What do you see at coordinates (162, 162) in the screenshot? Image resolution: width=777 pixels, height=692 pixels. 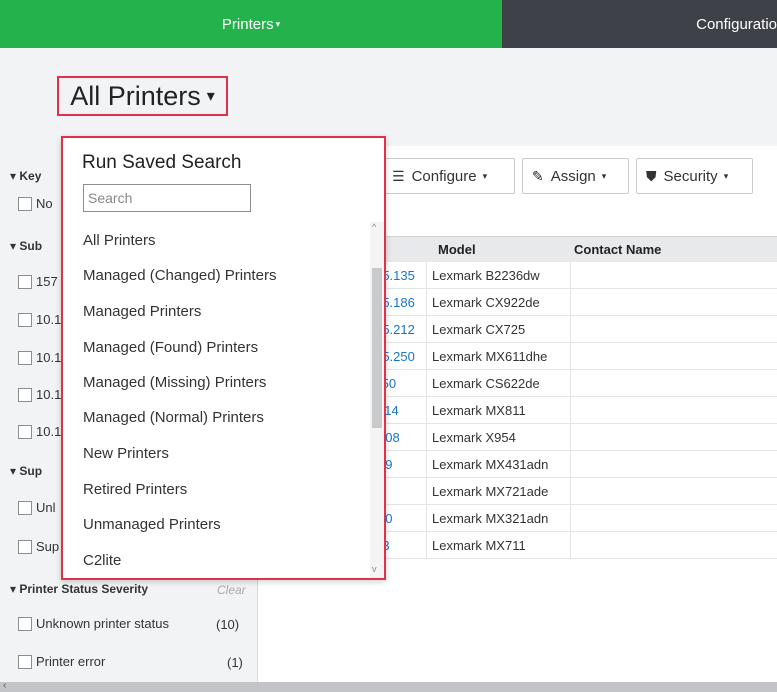 I see `dropdown-heading: Run Saved Search` at bounding box center [162, 162].